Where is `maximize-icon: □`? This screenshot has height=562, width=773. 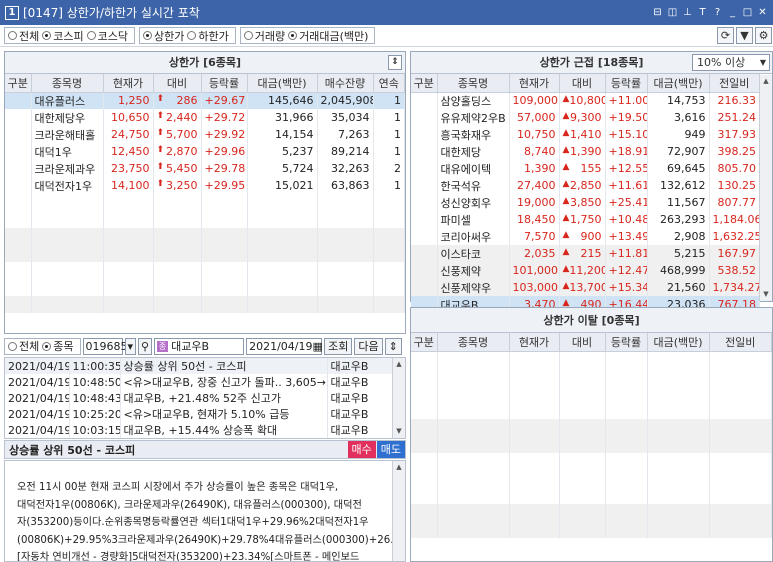
maximize-icon: □ is located at coordinates (747, 13).